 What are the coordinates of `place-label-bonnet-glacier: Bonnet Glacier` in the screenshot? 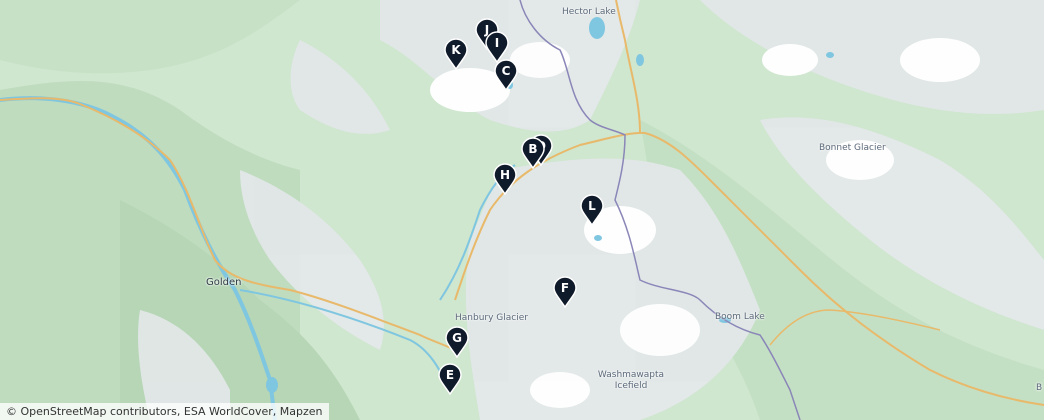 It's located at (852, 148).